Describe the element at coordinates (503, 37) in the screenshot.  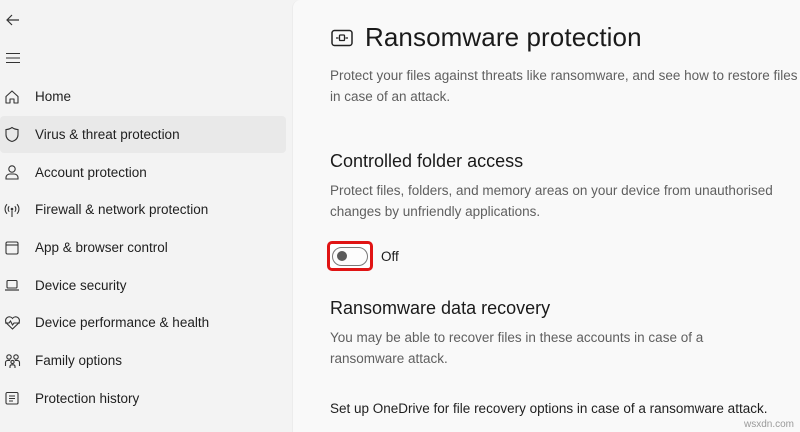
I see `page-title: Ransomware protection` at that location.